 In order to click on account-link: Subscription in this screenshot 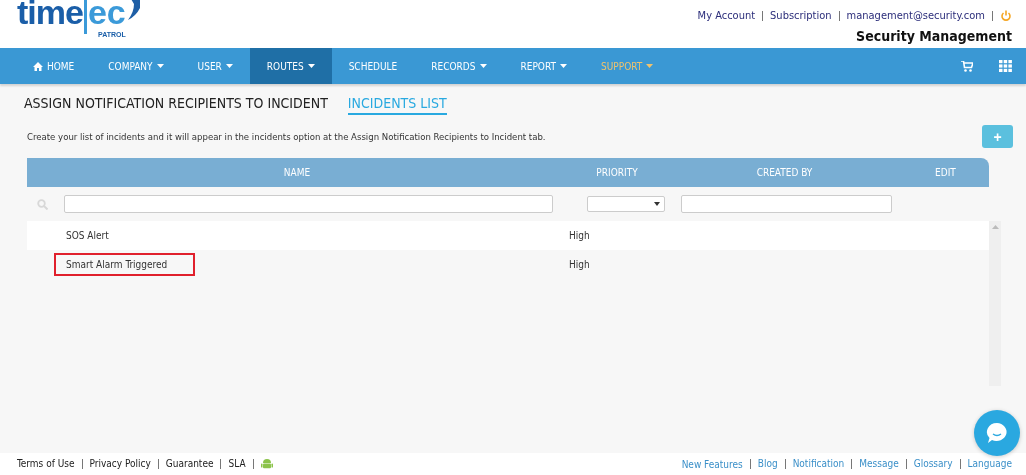, I will do `click(805, 16)`.